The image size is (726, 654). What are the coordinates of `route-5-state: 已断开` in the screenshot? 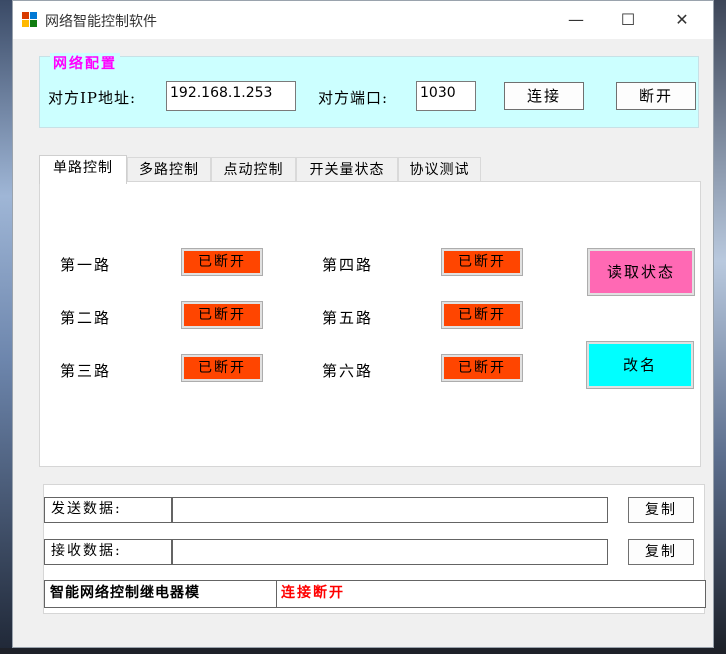 It's located at (482, 315).